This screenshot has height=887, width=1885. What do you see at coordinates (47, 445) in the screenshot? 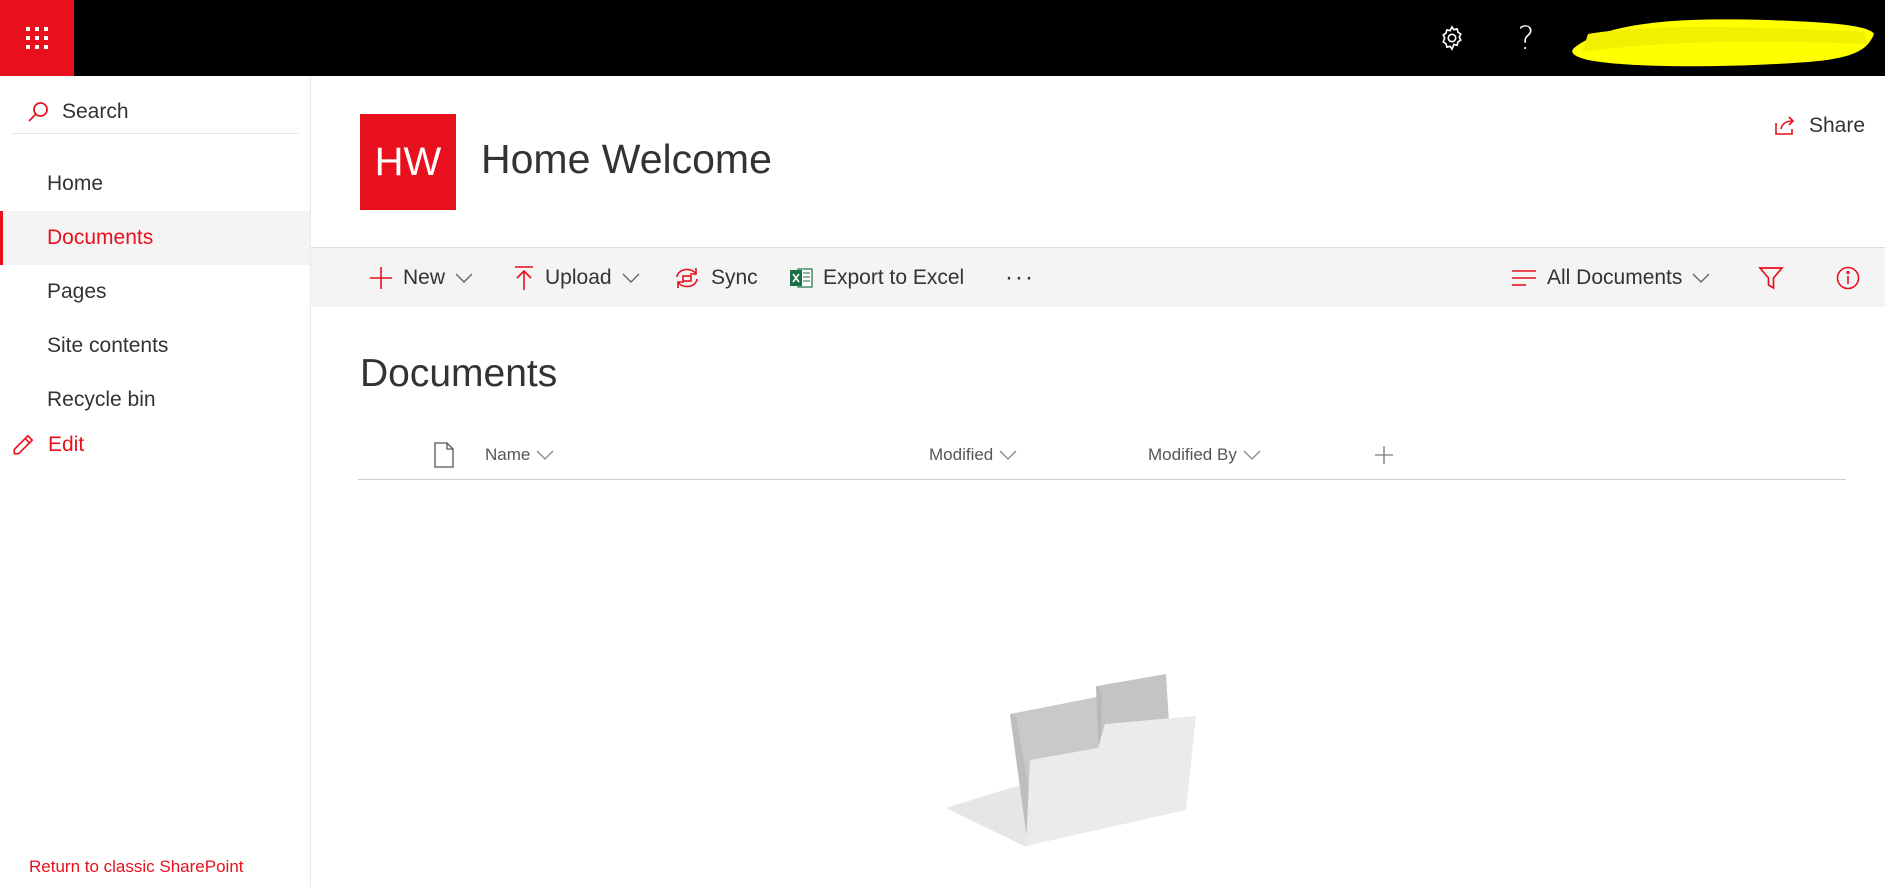
I see `nav-edit-link: Edit` at bounding box center [47, 445].